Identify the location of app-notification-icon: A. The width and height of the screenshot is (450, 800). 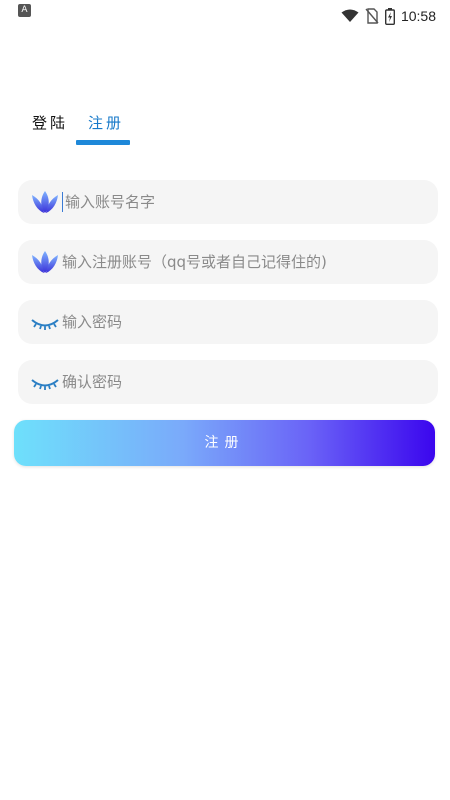
(24, 10).